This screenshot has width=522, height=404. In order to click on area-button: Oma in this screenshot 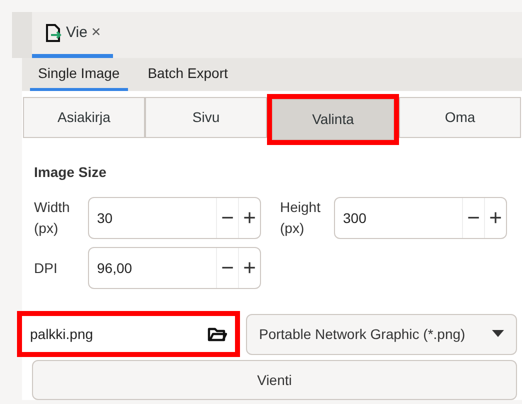, I will do `click(460, 117)`.